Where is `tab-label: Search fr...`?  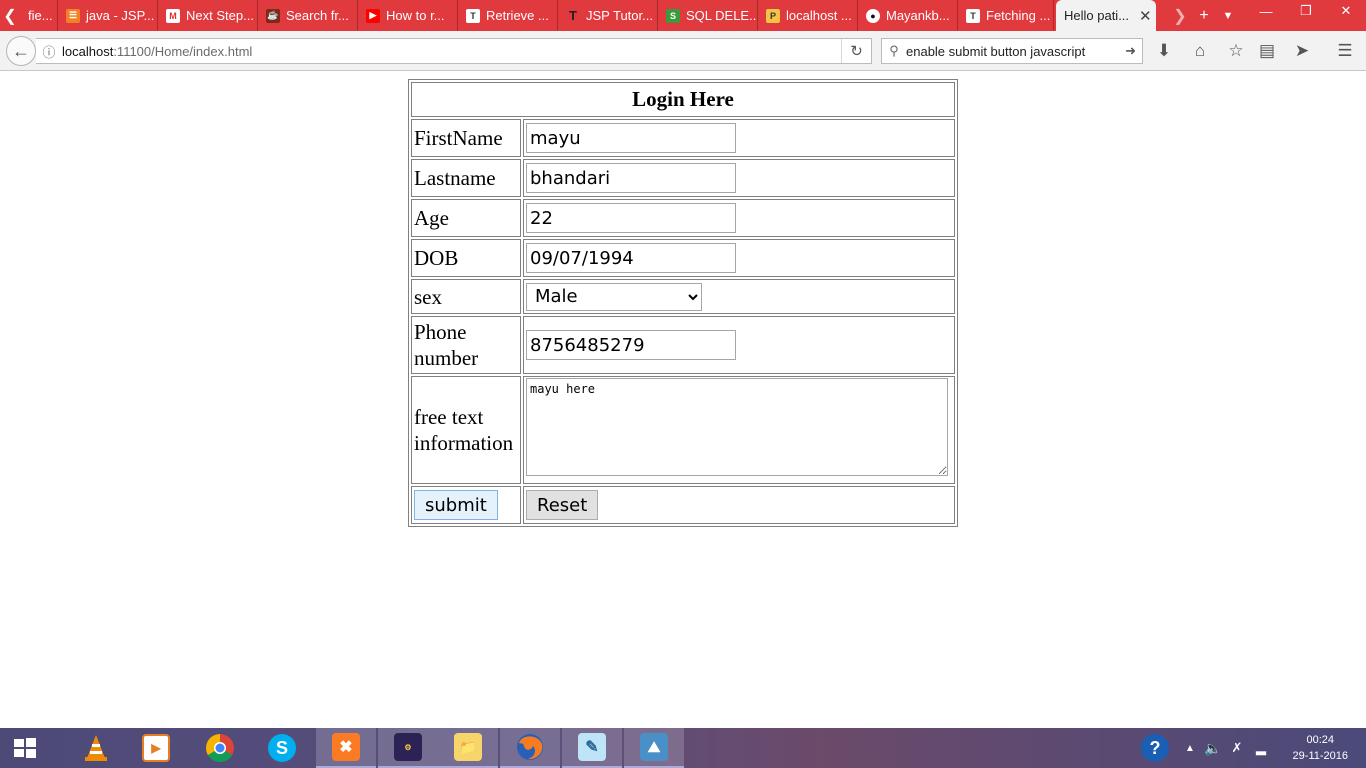 tab-label: Search fr... is located at coordinates (317, 15).